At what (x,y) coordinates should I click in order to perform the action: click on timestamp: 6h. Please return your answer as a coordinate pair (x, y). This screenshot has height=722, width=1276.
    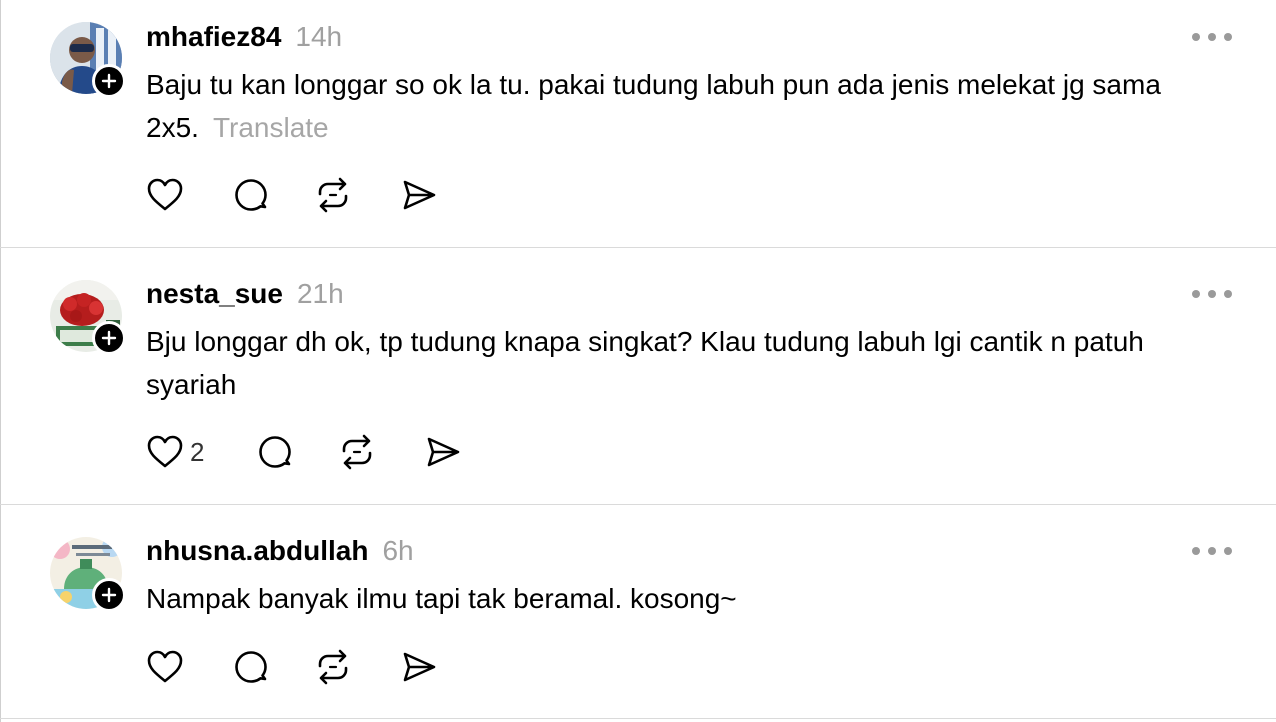
    Looking at the image, I should click on (398, 550).